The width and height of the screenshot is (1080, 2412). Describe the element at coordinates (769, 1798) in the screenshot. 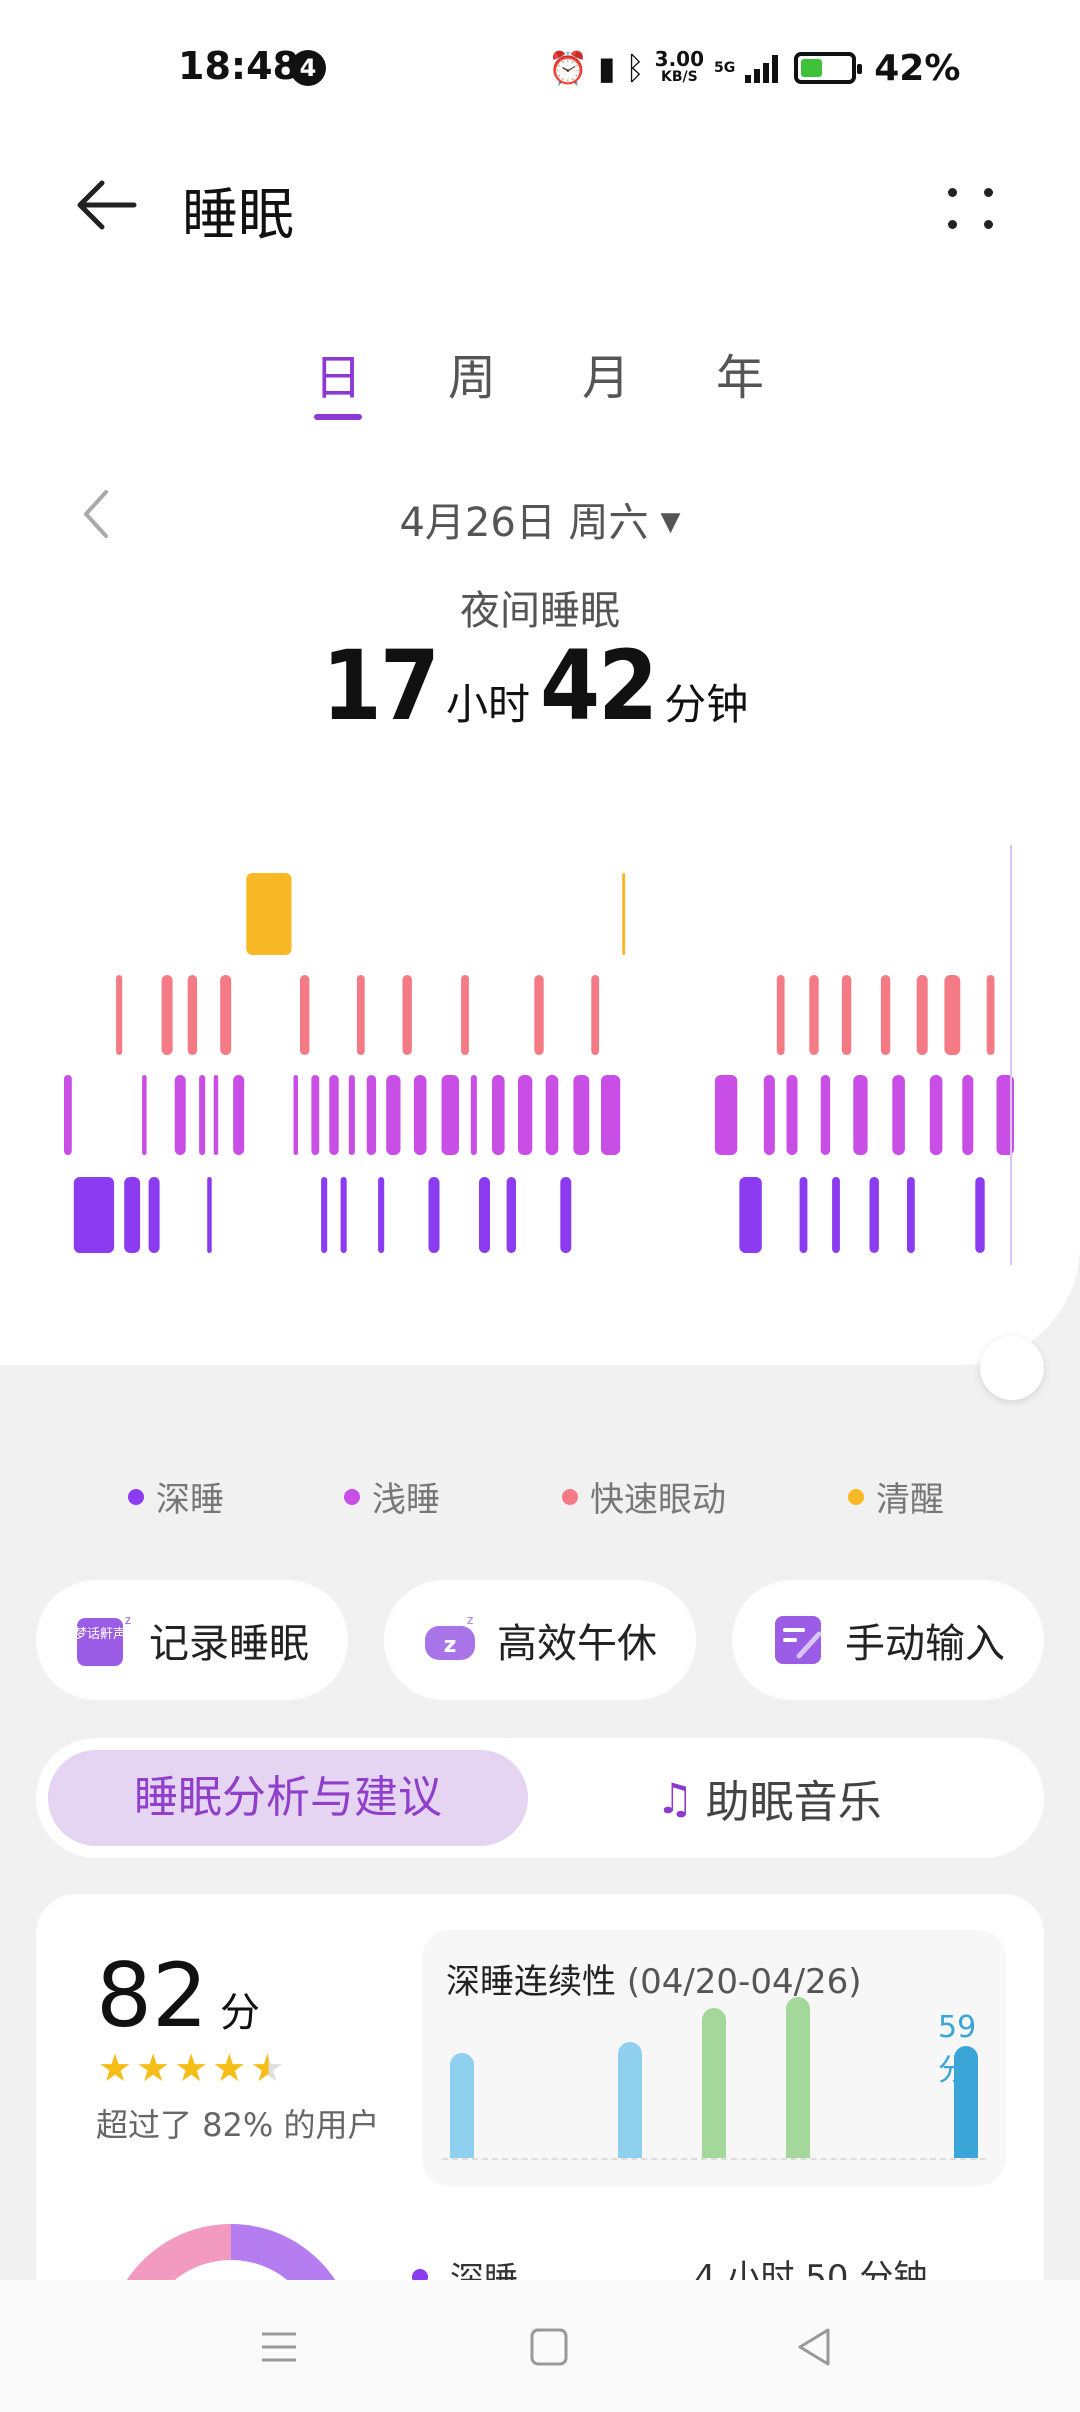

I see `tab-sleep-music: ♫ 助眠音乐` at that location.